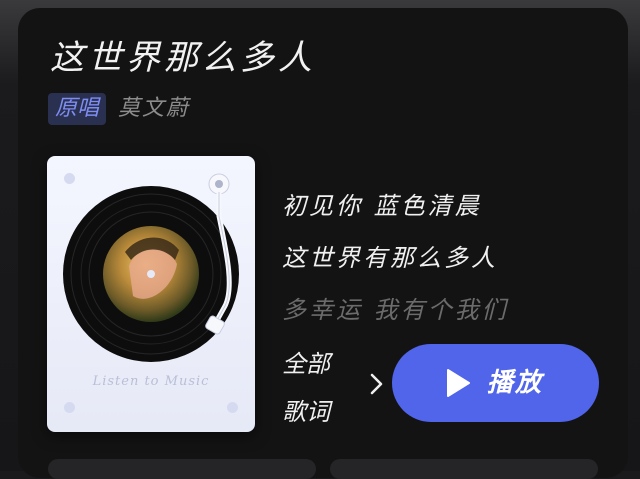 The image size is (640, 479). I want to click on original-singer-badge: 原唱, so click(77, 109).